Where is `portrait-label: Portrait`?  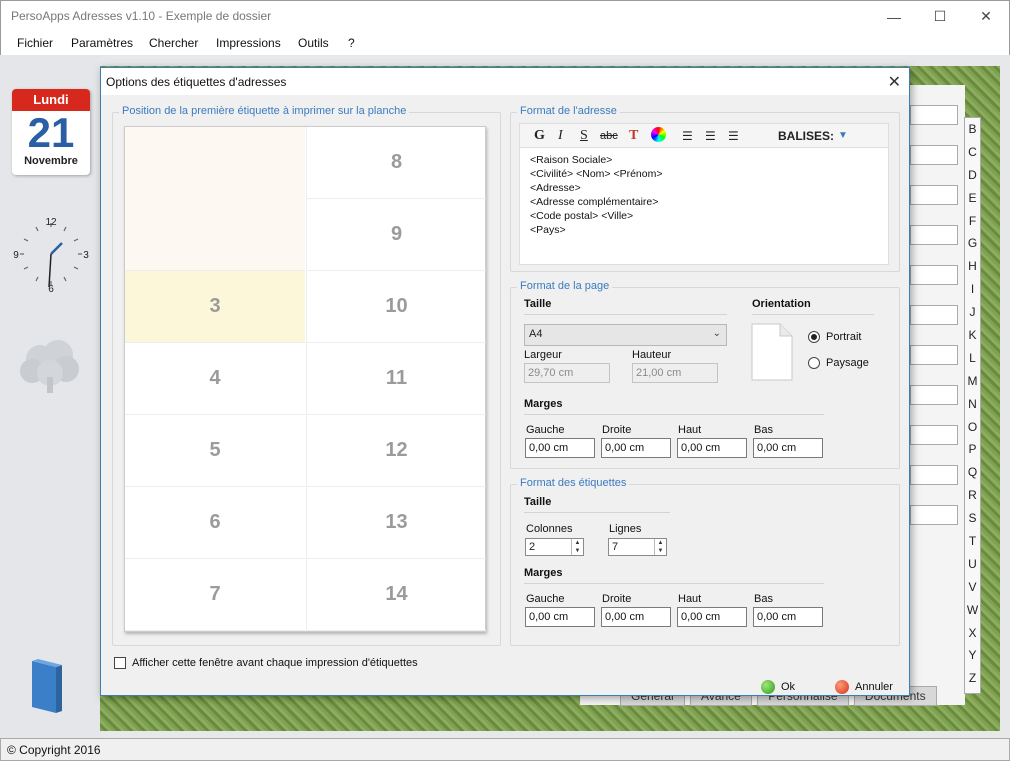
portrait-label: Portrait is located at coordinates (843, 337).